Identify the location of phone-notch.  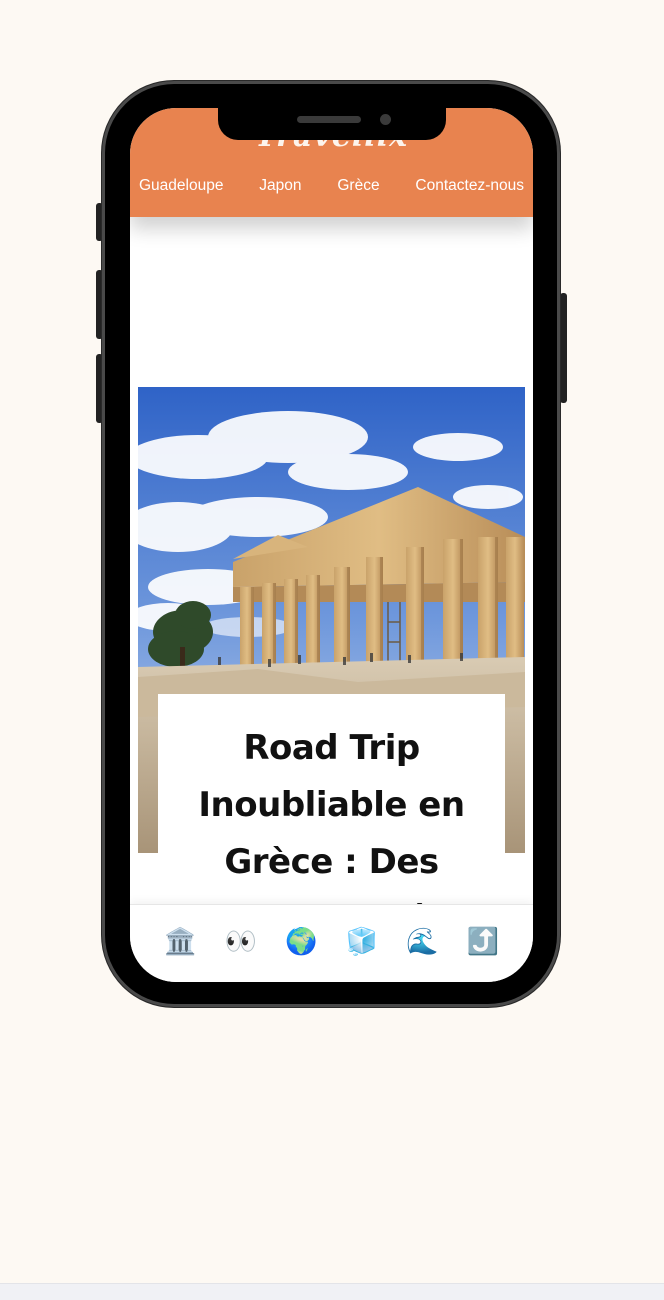
(332, 124).